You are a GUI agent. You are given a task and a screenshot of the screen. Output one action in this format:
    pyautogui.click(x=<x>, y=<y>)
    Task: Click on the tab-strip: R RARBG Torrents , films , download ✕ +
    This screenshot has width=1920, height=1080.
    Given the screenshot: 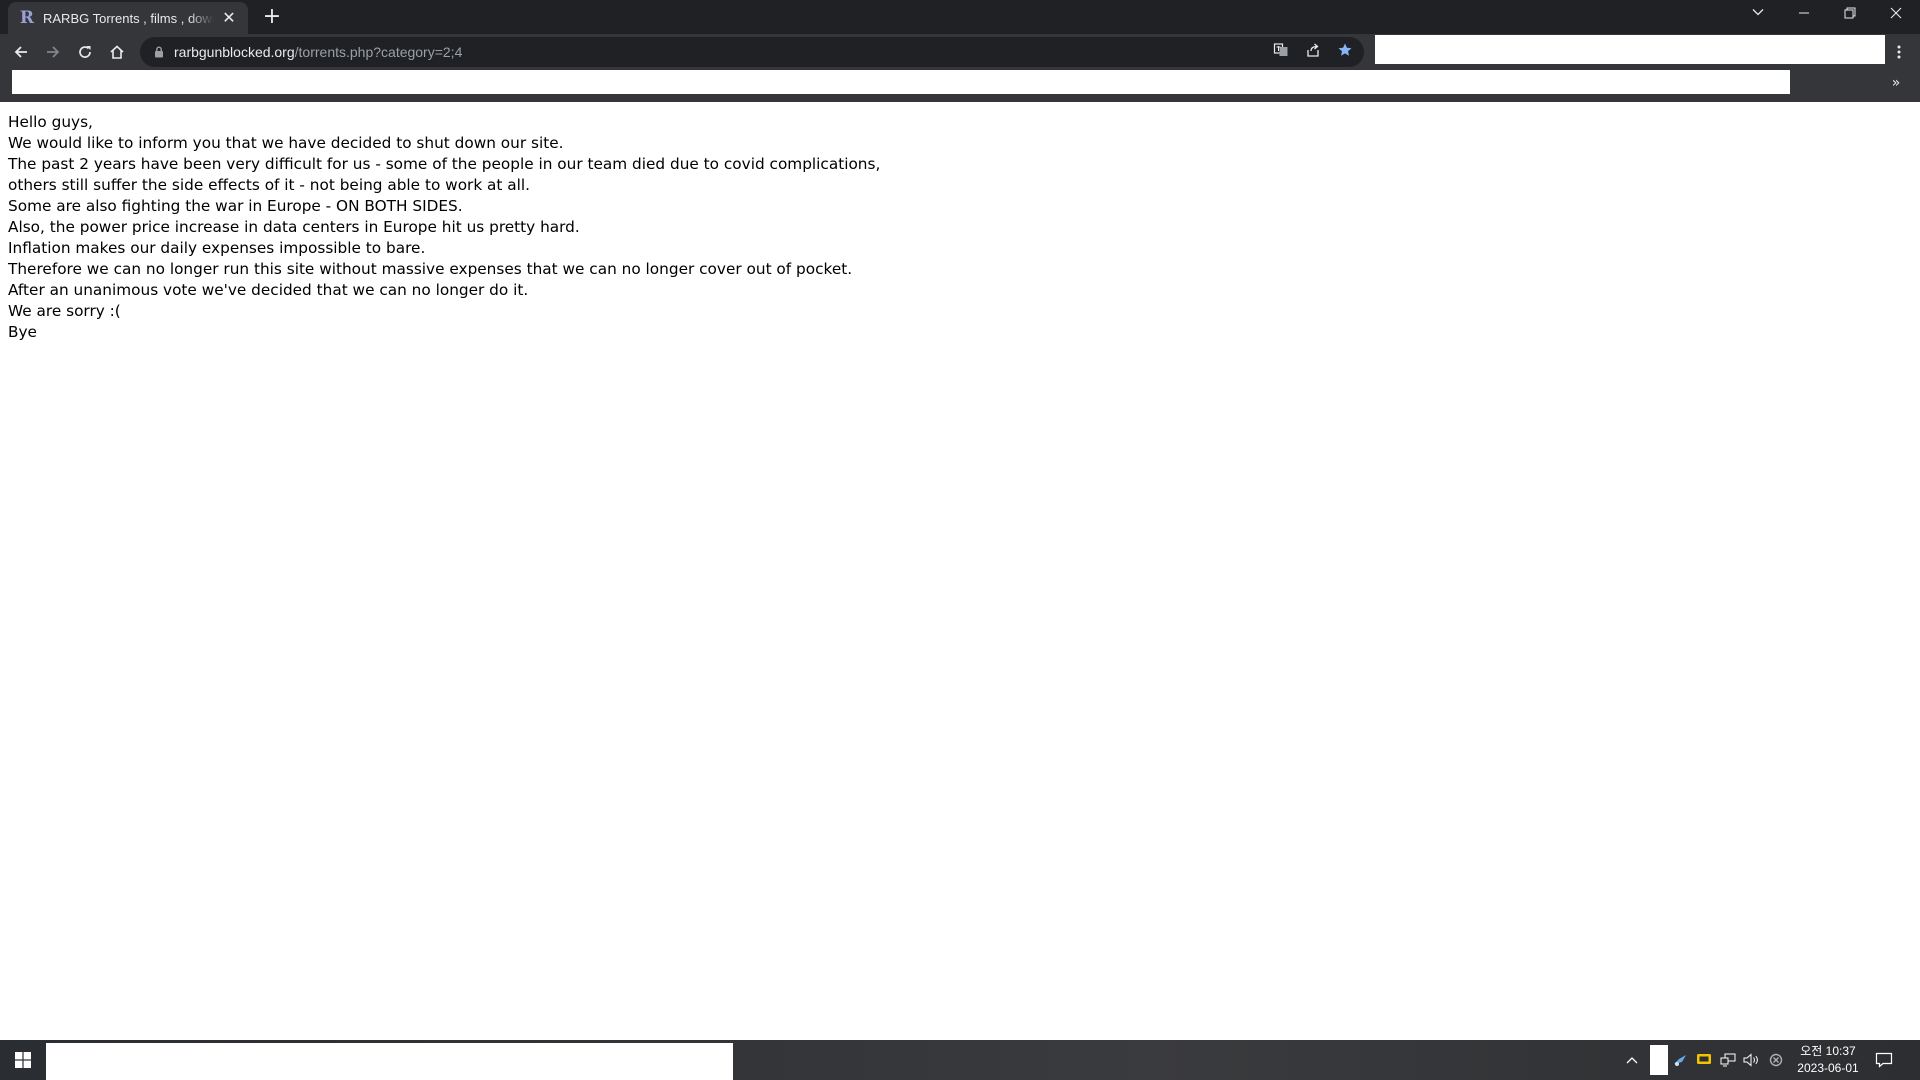 What is the action you would take?
    pyautogui.click(x=960, y=17)
    